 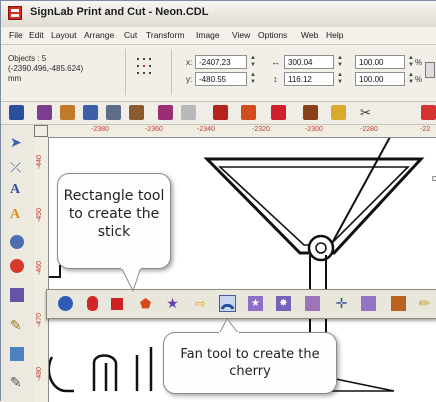 I want to click on rectangle-callout-pointer, so click(x=131, y=280).